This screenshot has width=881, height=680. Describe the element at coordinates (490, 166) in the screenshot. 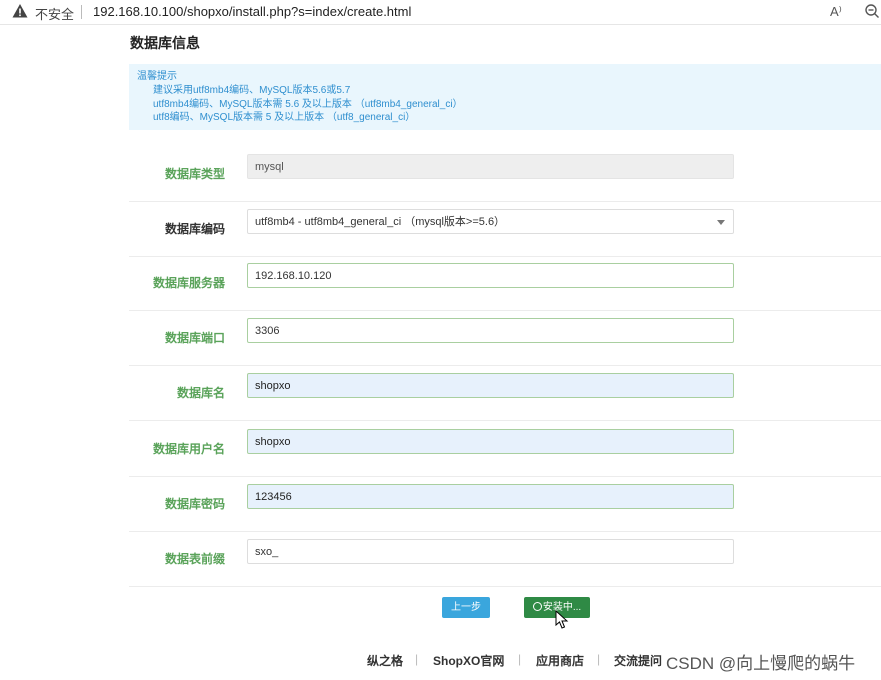

I see `db-type-input: mysql` at that location.